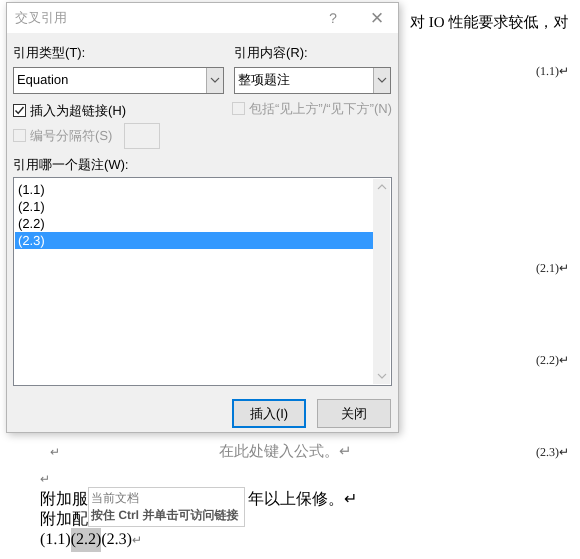 This screenshot has height=559, width=580. What do you see at coordinates (142, 135) in the screenshot?
I see `separator-input` at bounding box center [142, 135].